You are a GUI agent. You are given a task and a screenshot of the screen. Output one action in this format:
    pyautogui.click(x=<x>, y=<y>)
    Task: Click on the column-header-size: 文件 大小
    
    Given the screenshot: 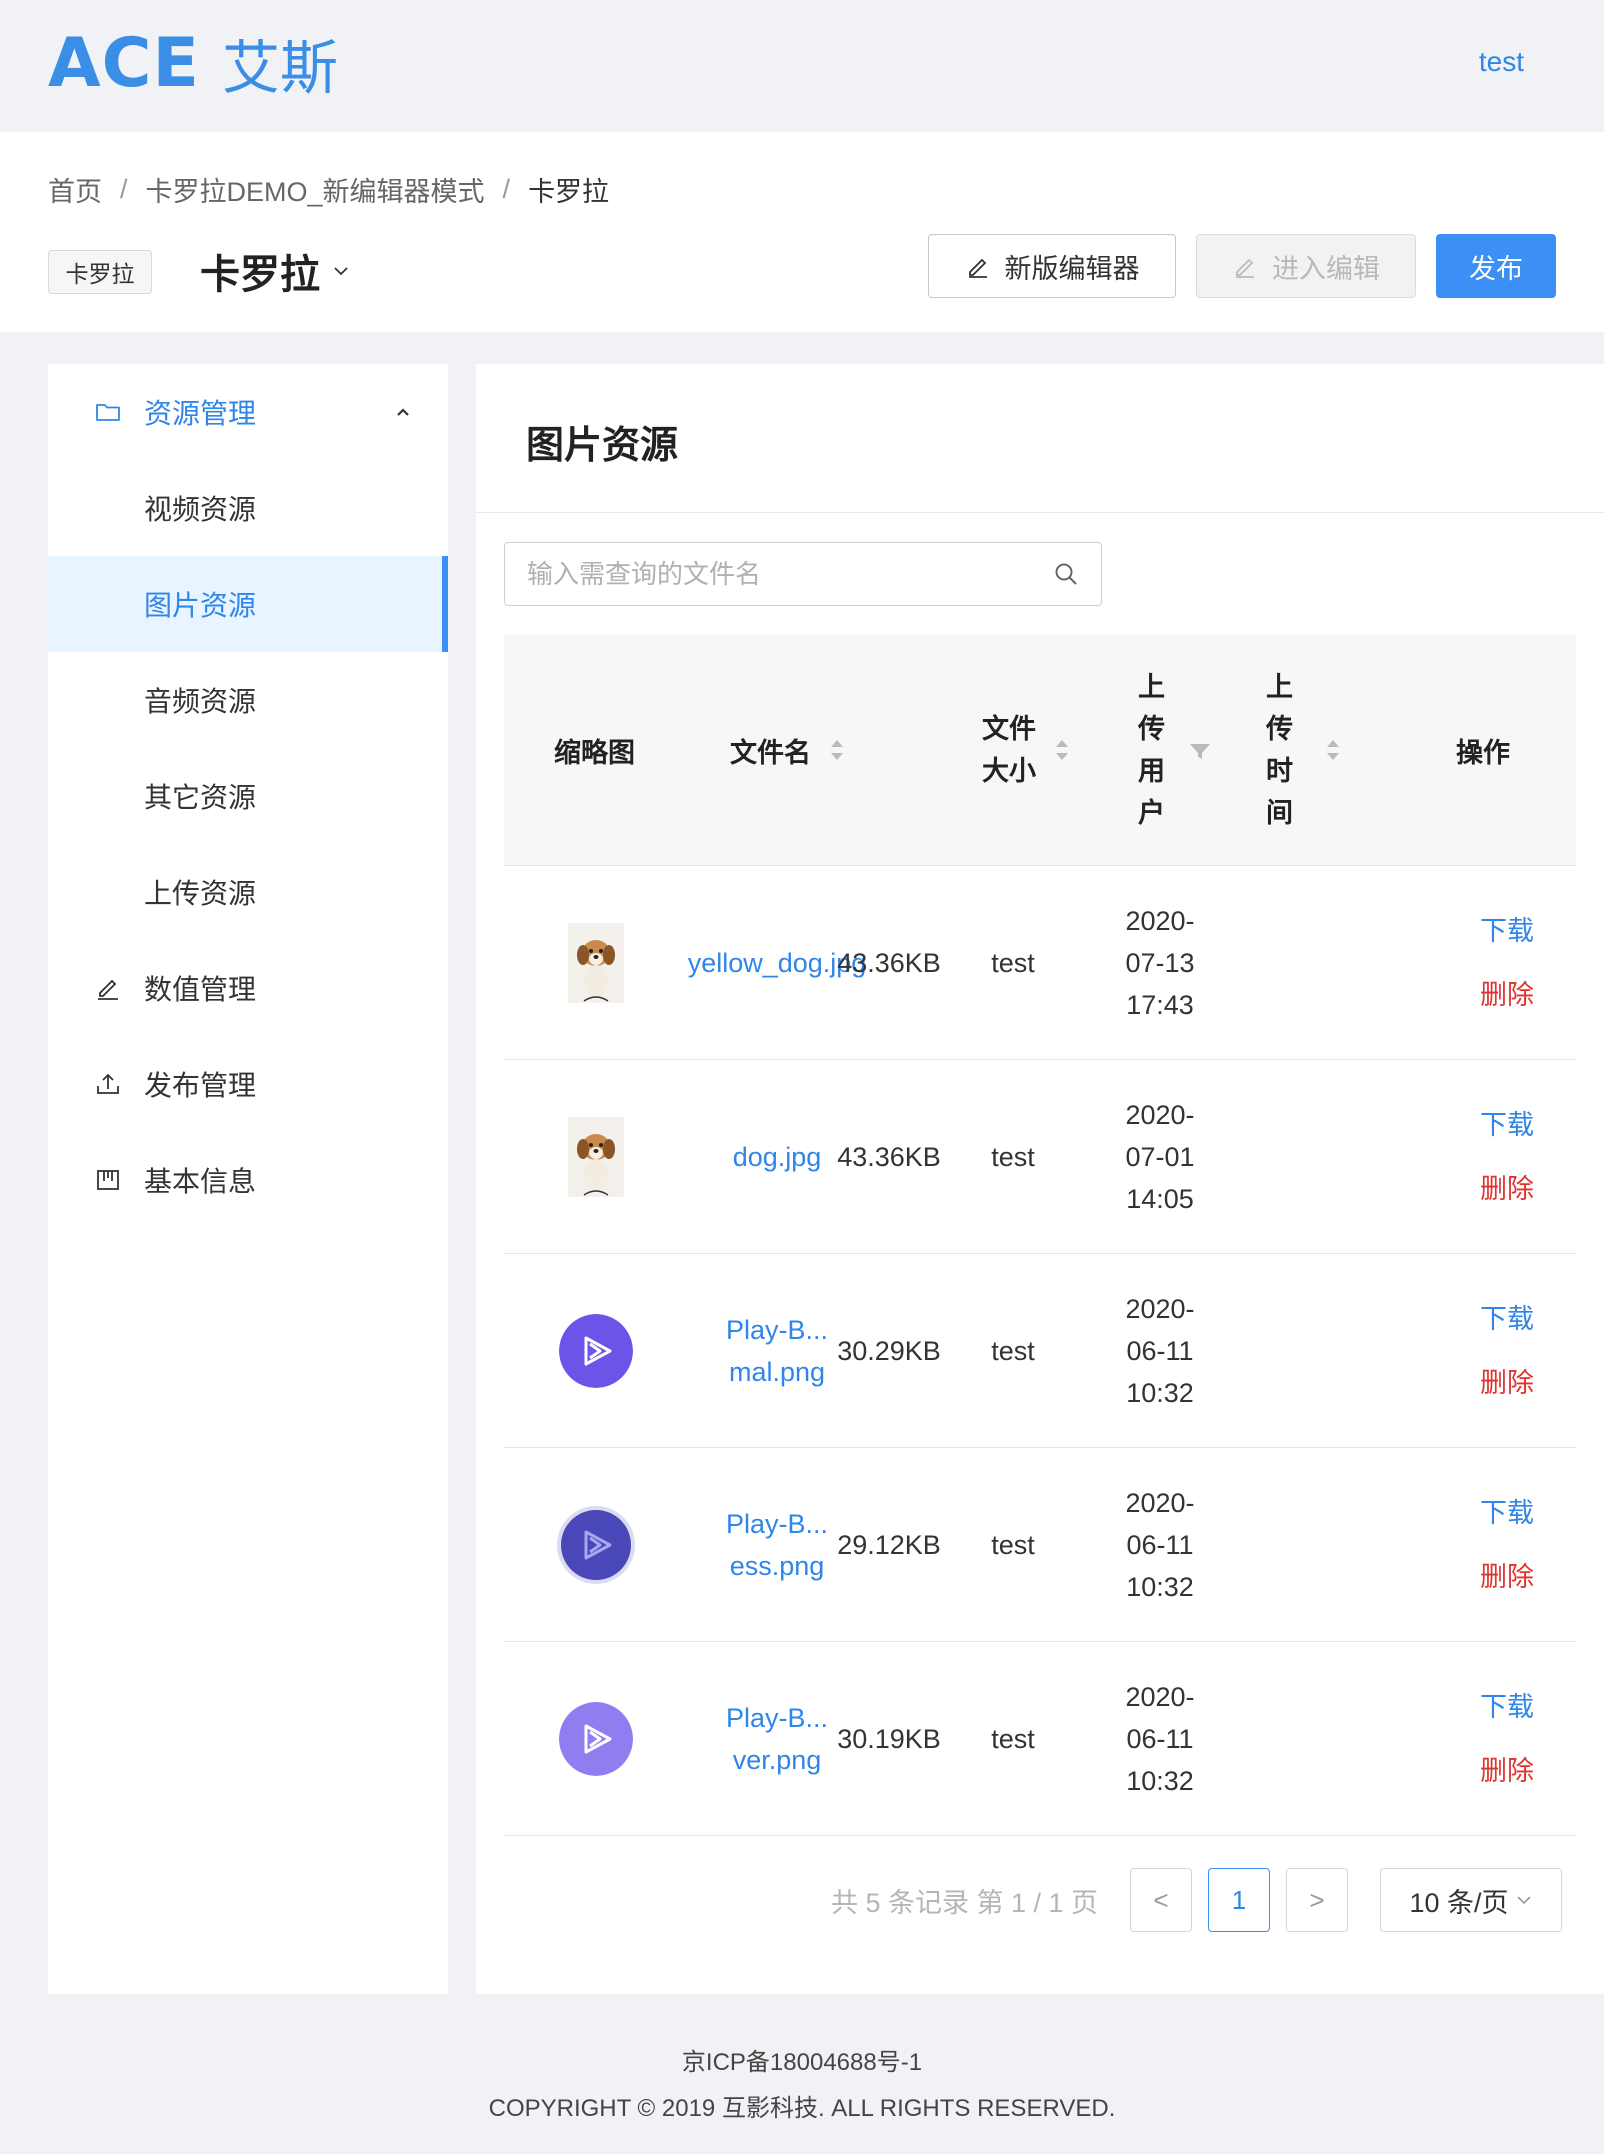 What is the action you would take?
    pyautogui.click(x=1042, y=750)
    